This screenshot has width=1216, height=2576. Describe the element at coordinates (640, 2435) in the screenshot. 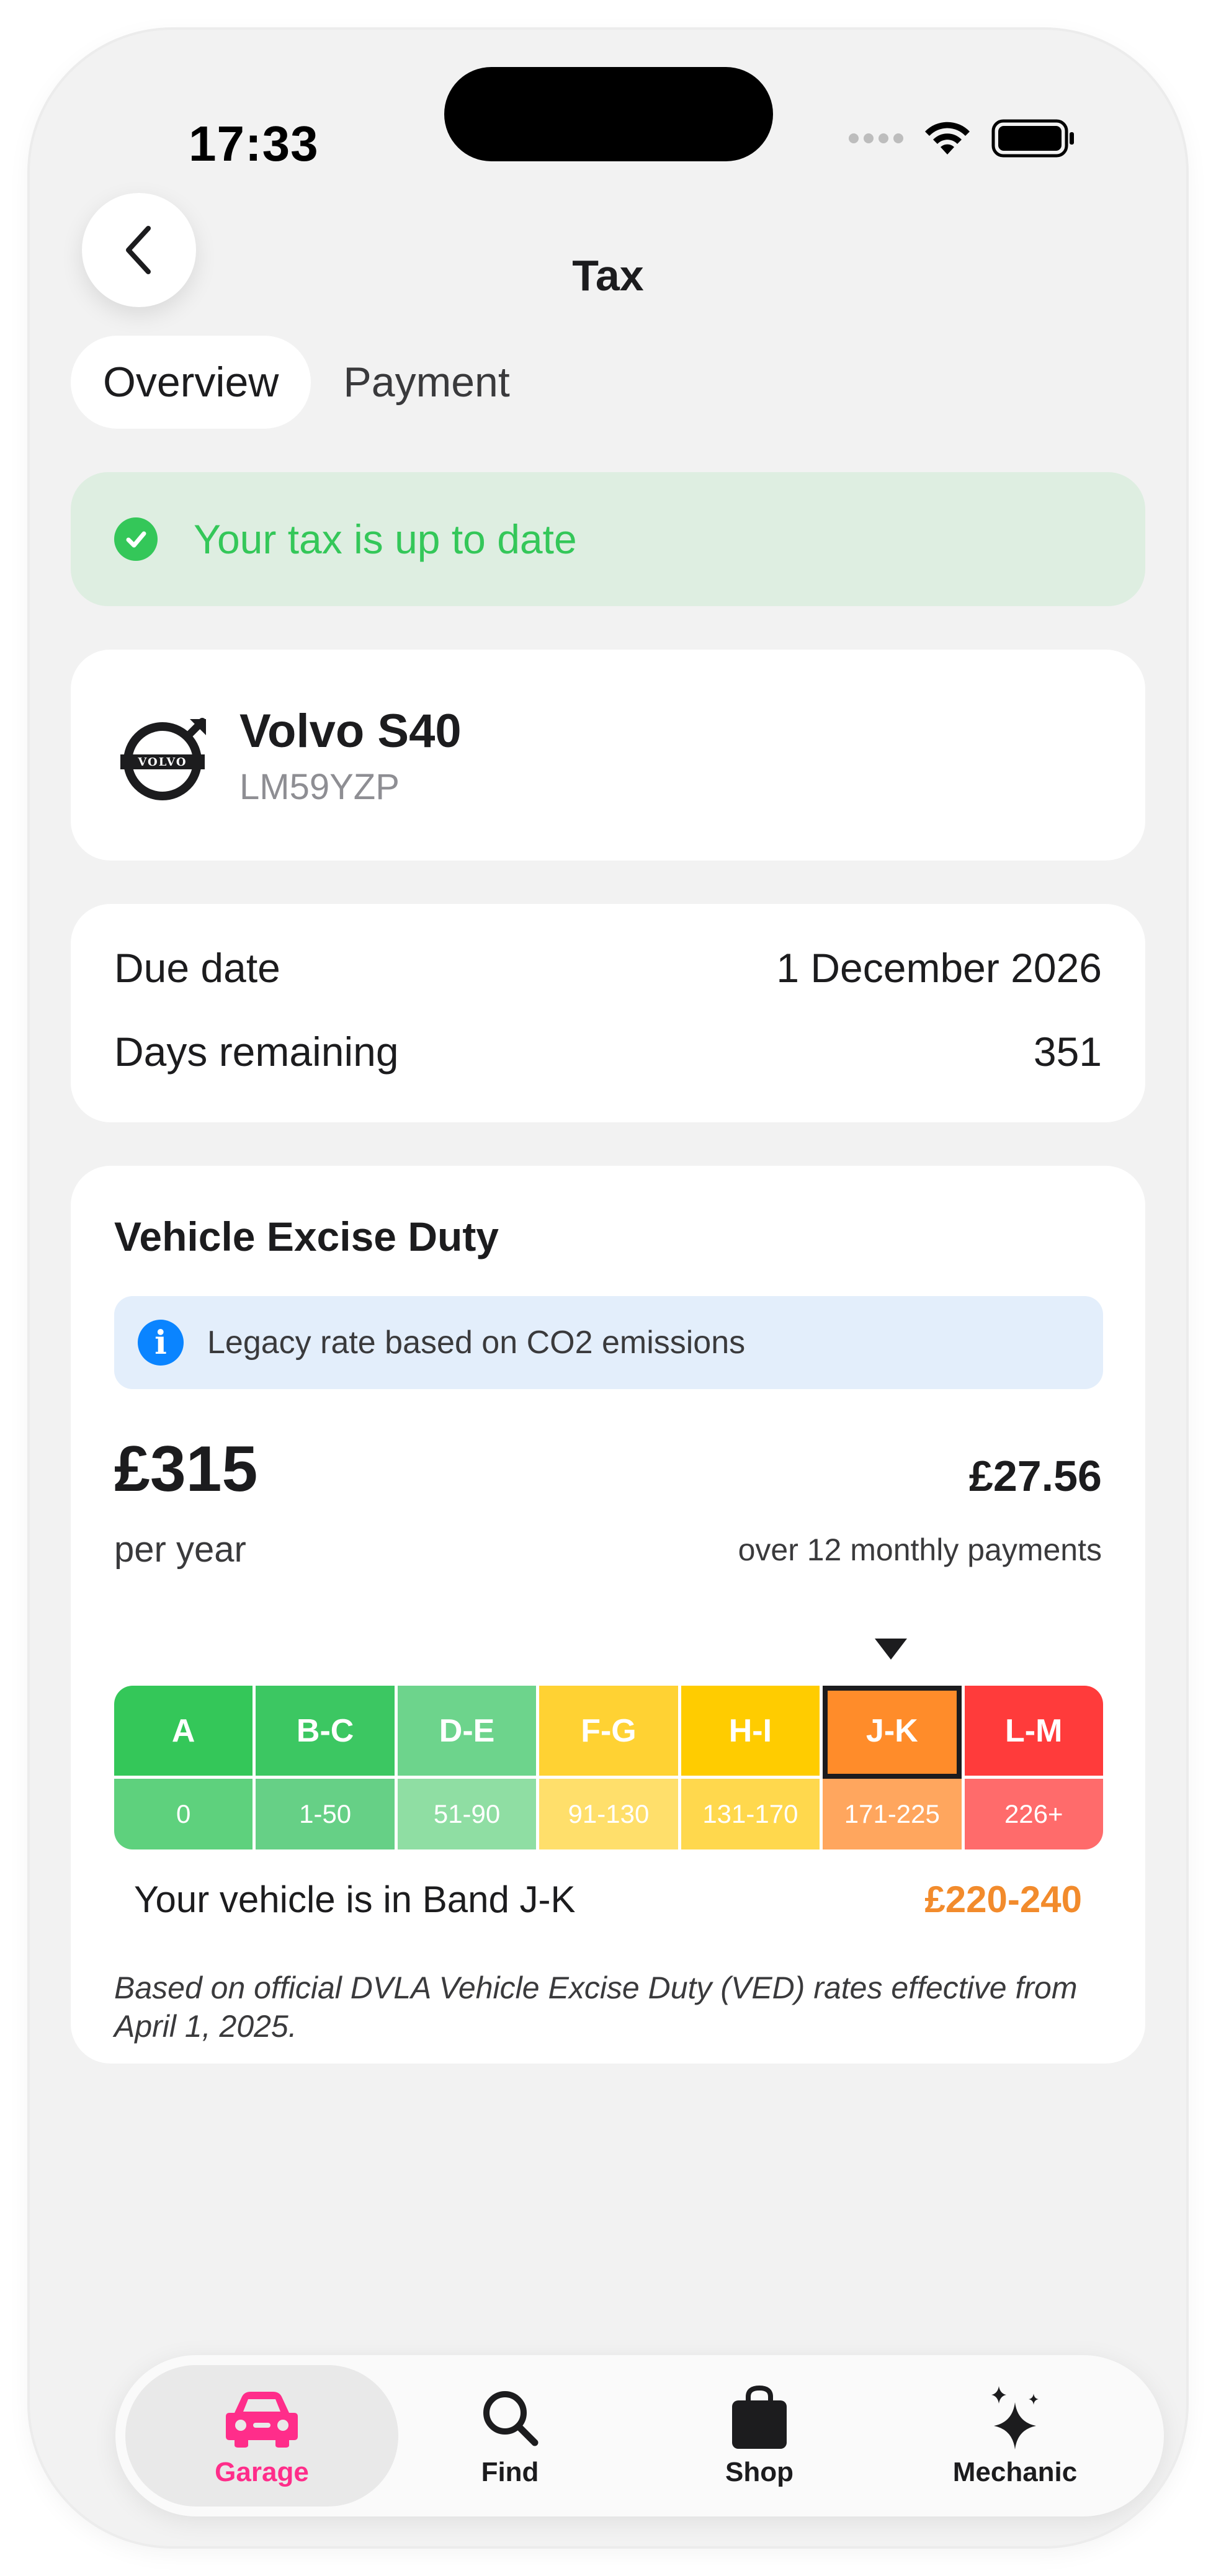

I see `bottom-nav: Garage Find Shop Mechanic` at that location.